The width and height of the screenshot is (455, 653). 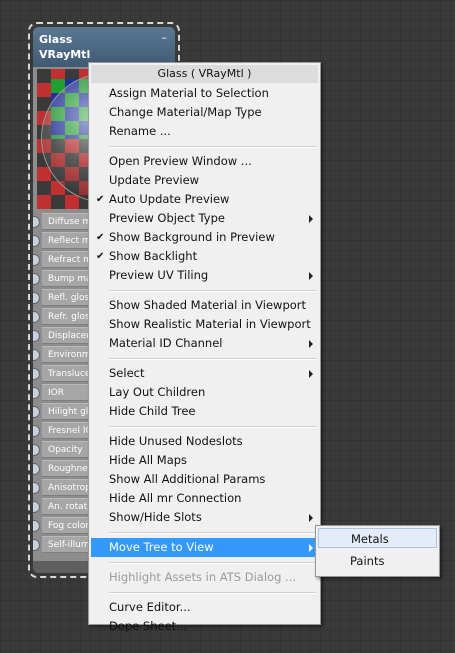 I want to click on menu-item-label: Show/Hide Slots, so click(x=155, y=517).